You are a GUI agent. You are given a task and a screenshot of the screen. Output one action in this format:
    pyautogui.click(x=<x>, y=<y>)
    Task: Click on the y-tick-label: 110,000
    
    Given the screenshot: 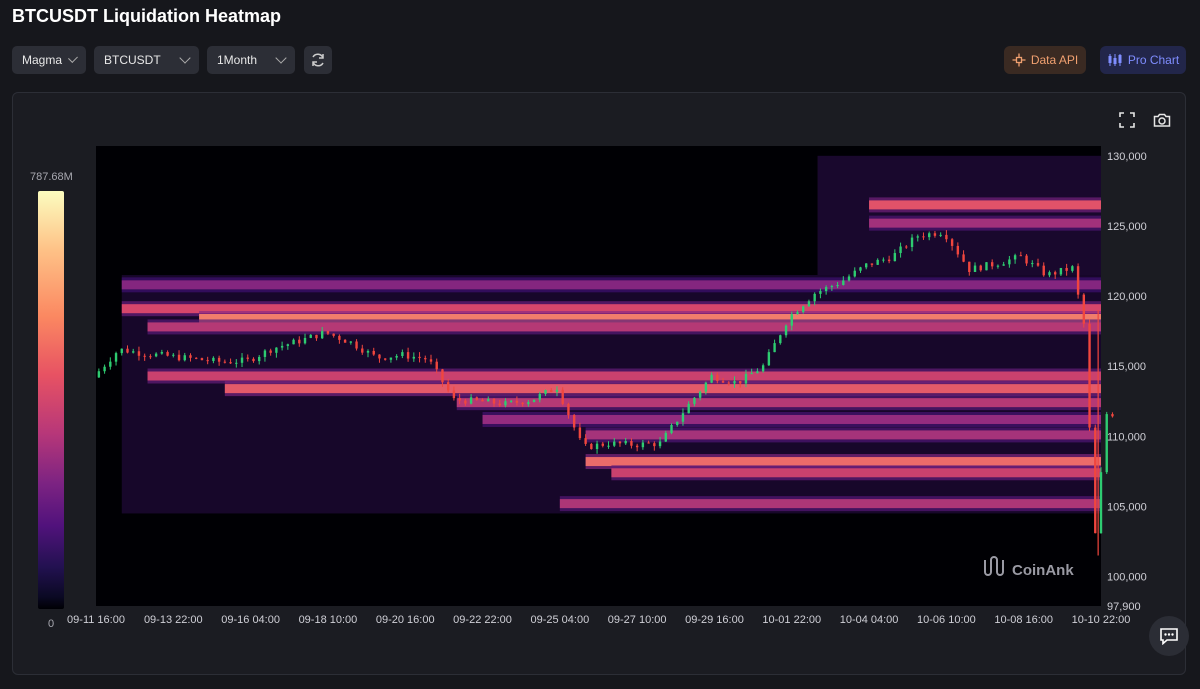 What is the action you would take?
    pyautogui.click(x=1126, y=437)
    